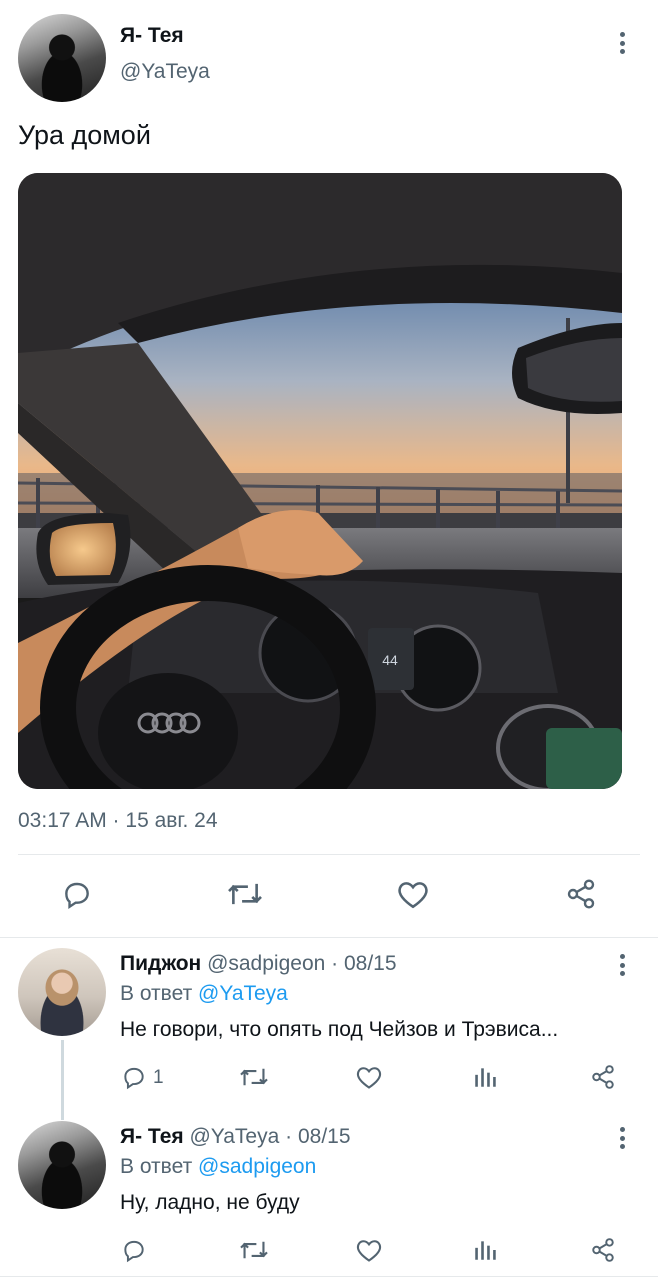 Image resolution: width=658 pixels, height=1280 pixels. What do you see at coordinates (210, 1202) in the screenshot?
I see `reply-text: Ну, ладно, не буду` at bounding box center [210, 1202].